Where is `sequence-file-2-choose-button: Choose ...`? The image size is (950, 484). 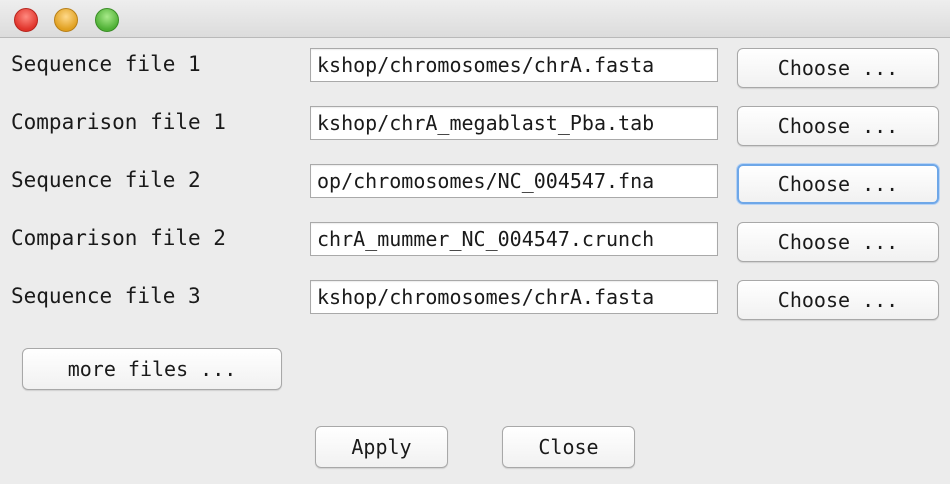
sequence-file-2-choose-button: Choose ... is located at coordinates (838, 184).